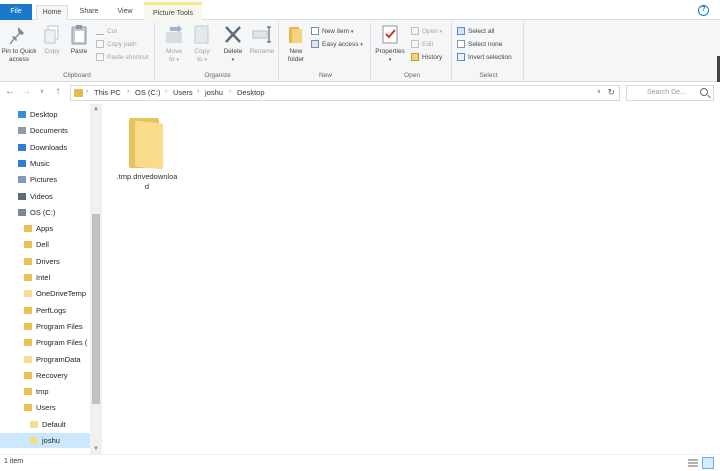 Image resolution: width=720 pixels, height=471 pixels. What do you see at coordinates (42, 92) in the screenshot?
I see `recent-locations-chevron-icon: ∨` at bounding box center [42, 92].